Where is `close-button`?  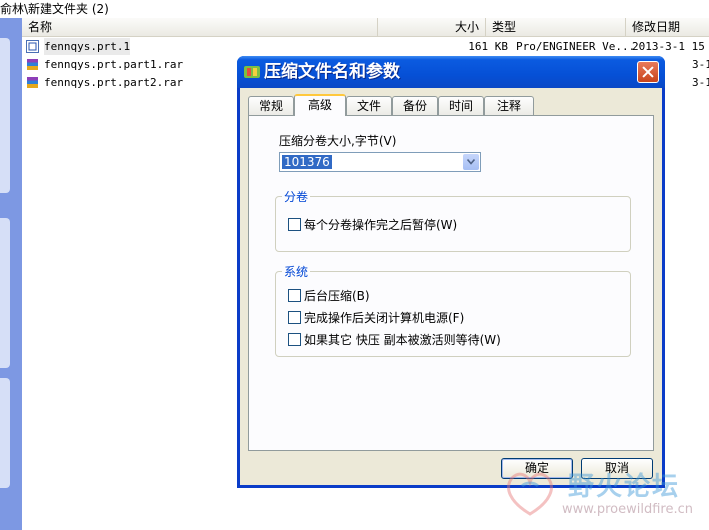
close-button is located at coordinates (648, 72).